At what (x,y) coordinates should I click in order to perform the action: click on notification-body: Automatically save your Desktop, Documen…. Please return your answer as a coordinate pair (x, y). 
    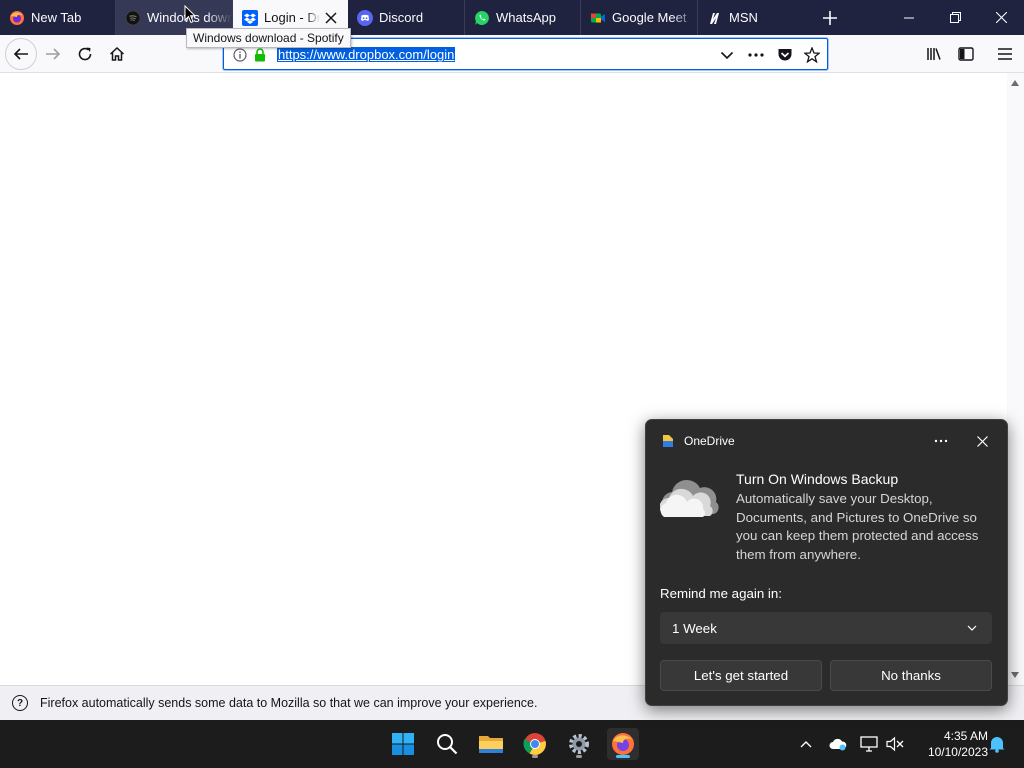
    Looking at the image, I should click on (857, 526).